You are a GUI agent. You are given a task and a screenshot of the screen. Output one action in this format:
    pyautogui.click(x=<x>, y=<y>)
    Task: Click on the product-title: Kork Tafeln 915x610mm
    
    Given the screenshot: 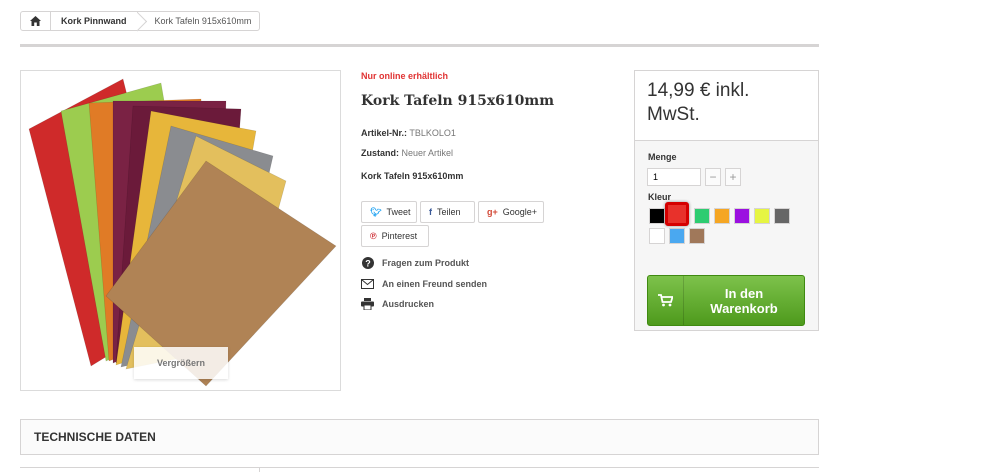 What is the action you would take?
    pyautogui.click(x=458, y=101)
    